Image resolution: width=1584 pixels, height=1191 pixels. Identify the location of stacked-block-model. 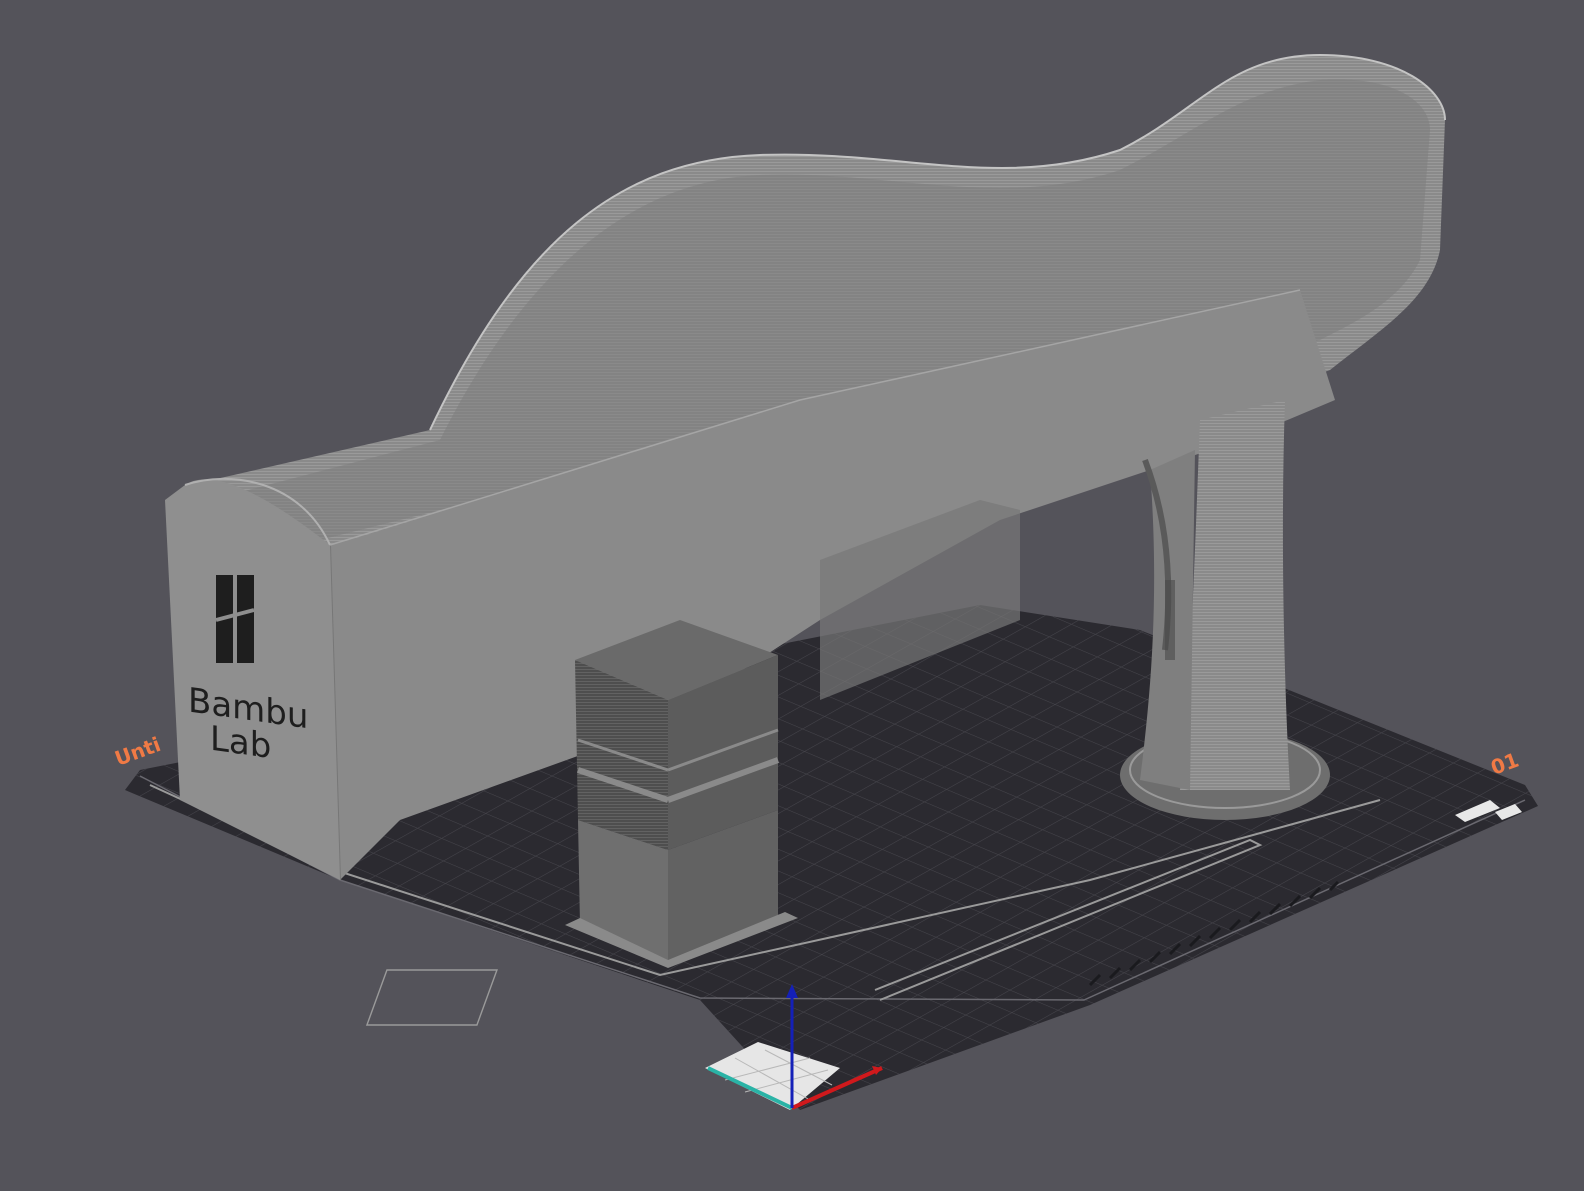
(681, 794).